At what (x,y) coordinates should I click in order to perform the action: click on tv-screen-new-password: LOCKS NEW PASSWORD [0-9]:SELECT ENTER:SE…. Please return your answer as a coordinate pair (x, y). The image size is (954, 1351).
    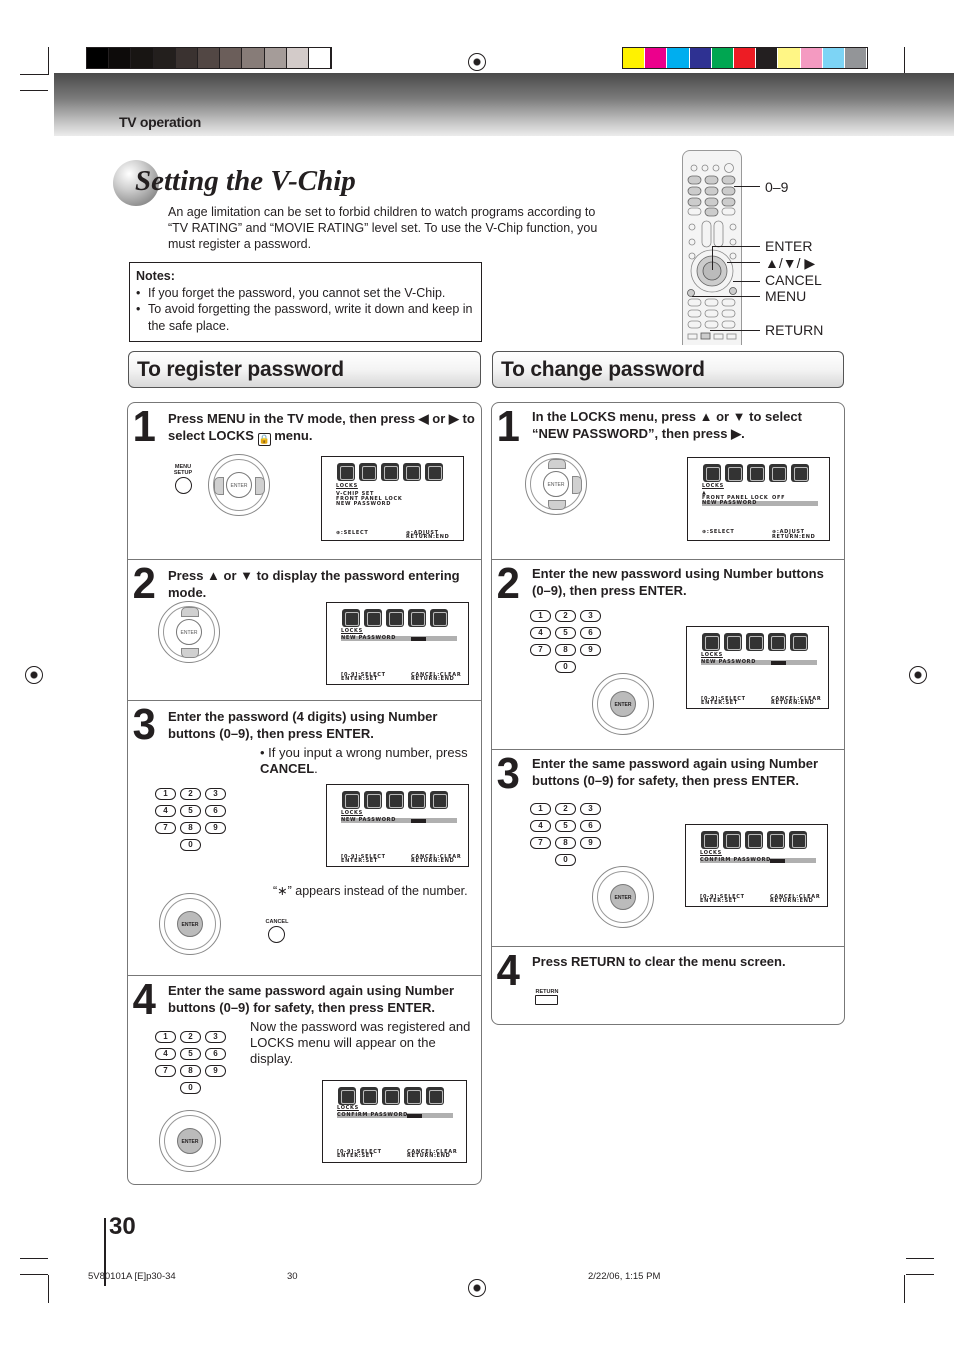
    Looking at the image, I should click on (397, 643).